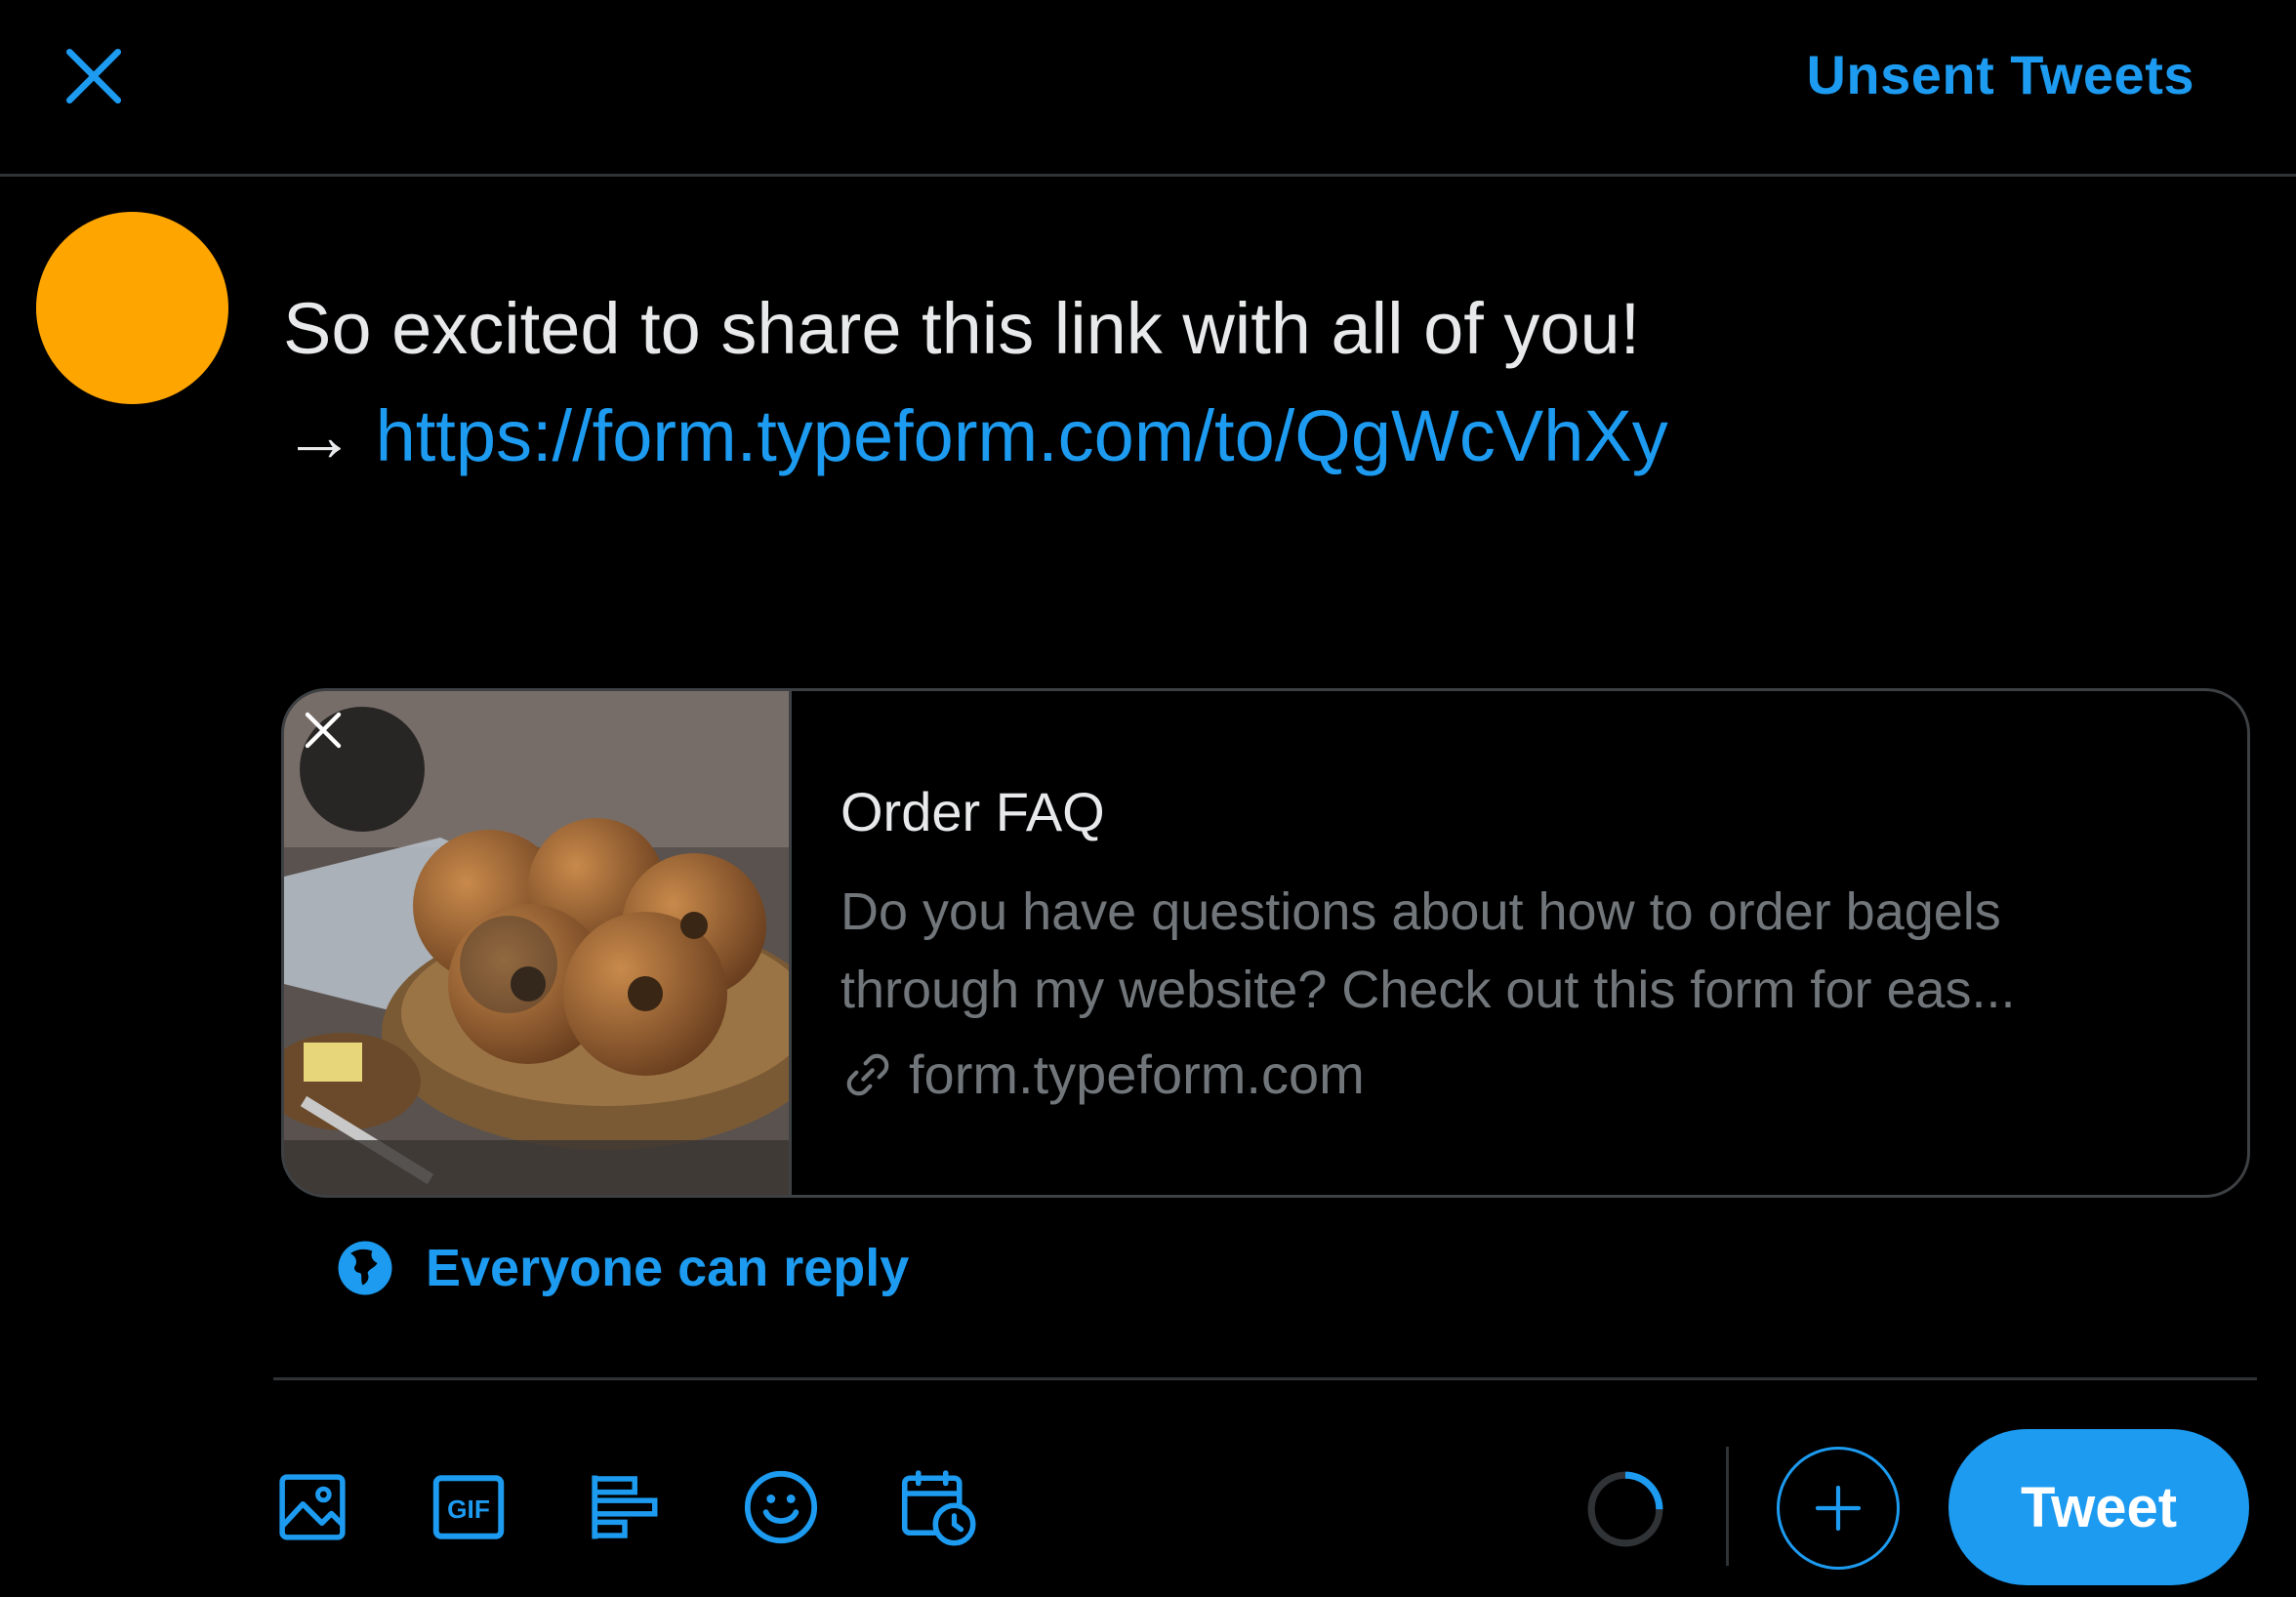 Image resolution: width=2296 pixels, height=1597 pixels. Describe the element at coordinates (2098, 1507) in the screenshot. I see `tweet-button: Tweet` at that location.